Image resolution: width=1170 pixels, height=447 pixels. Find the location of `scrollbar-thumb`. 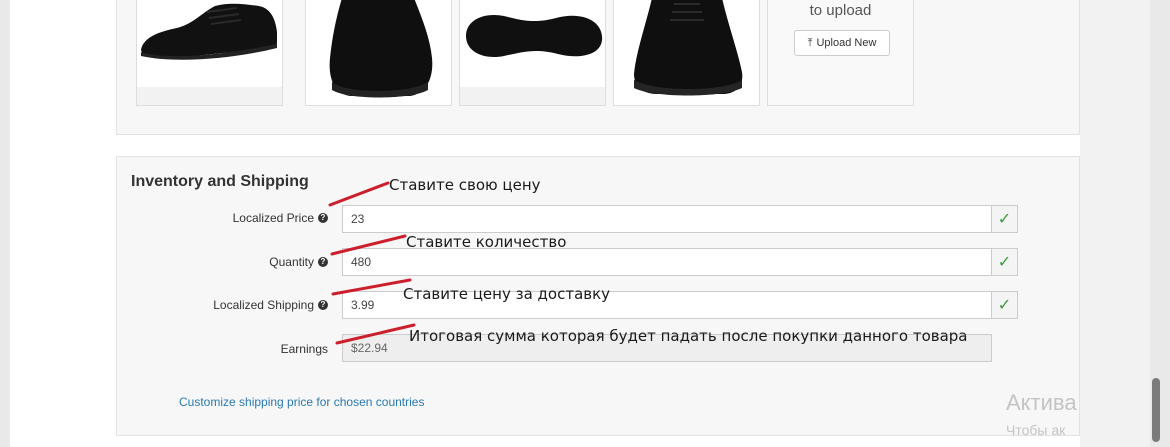

scrollbar-thumb is located at coordinates (1156, 410).